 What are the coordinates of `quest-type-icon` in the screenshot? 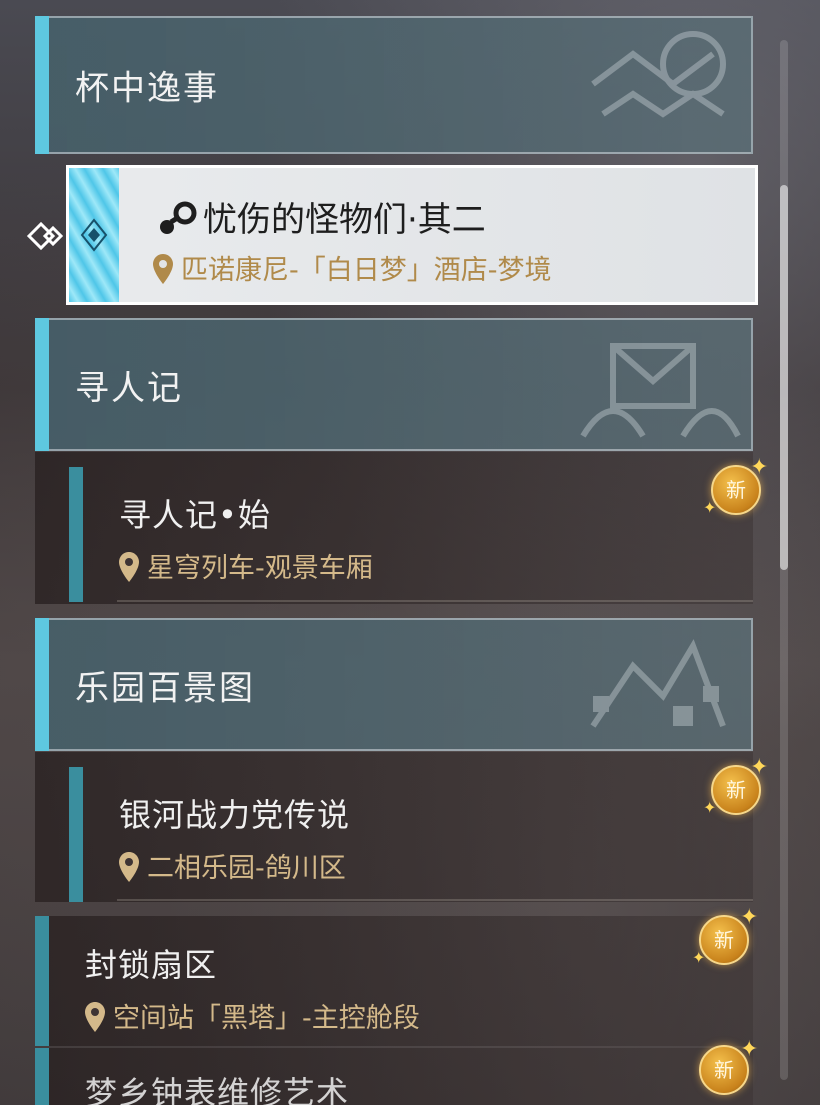 It's located at (178, 217).